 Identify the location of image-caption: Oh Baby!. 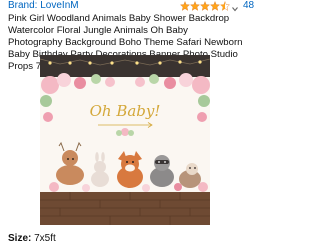
(125, 111).